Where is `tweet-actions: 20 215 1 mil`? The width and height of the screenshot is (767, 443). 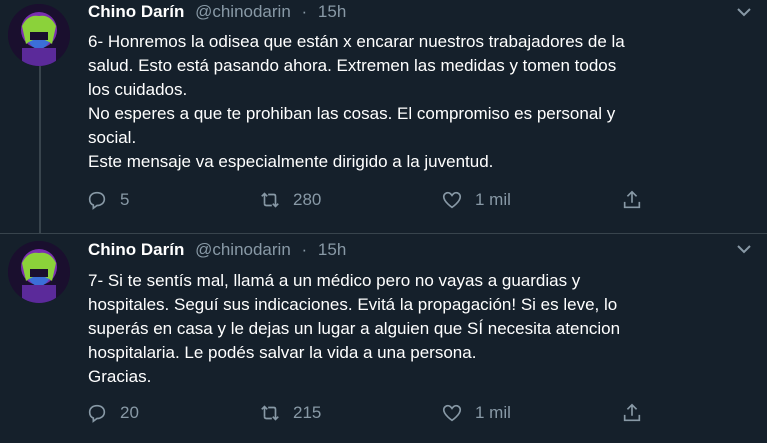 tweet-actions: 20 215 1 mil is located at coordinates (383, 413).